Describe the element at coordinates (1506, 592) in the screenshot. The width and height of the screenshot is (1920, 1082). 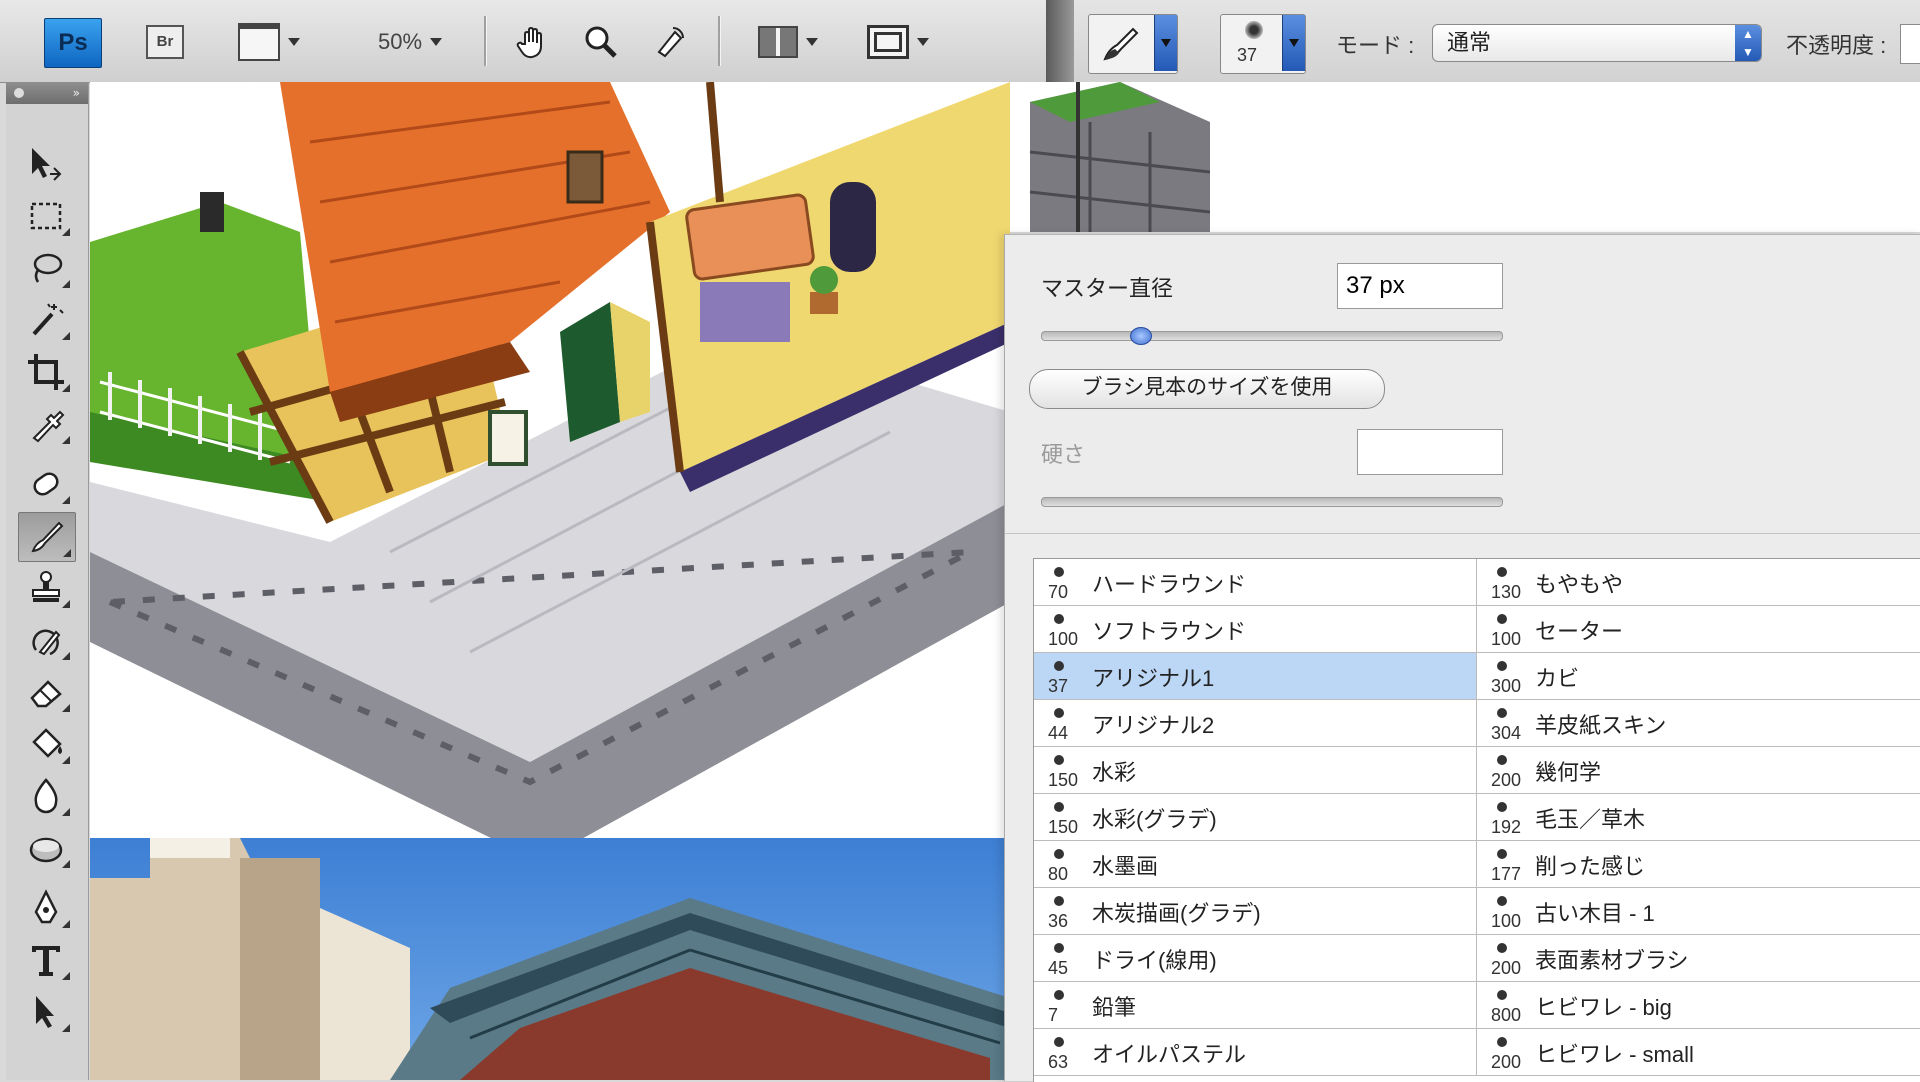
I see `brush-size-value: 130` at that location.